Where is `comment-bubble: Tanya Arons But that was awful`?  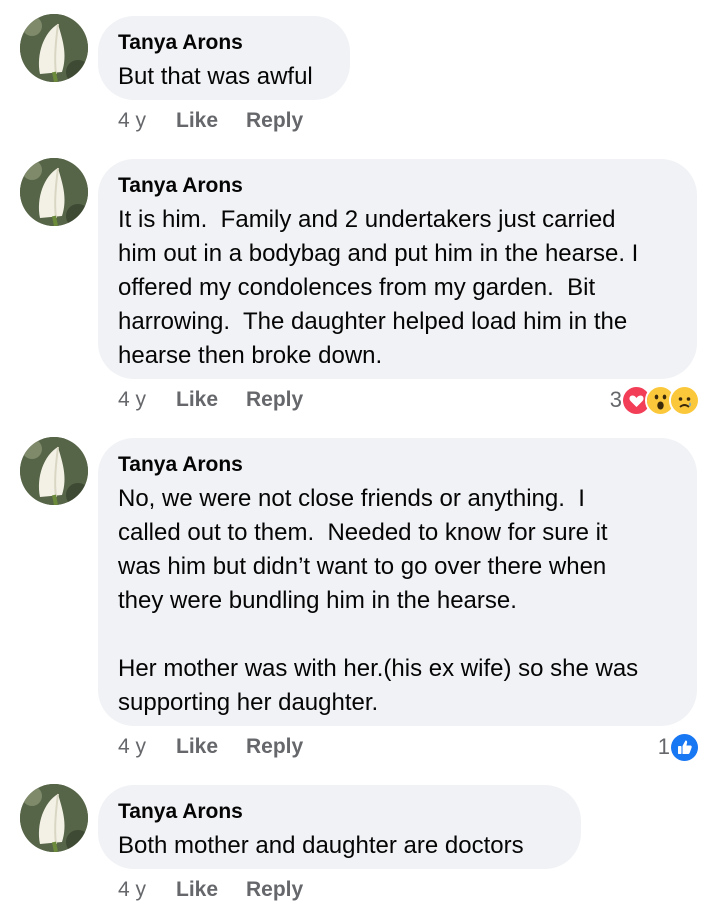
comment-bubble: Tanya Arons But that was awful is located at coordinates (224, 58).